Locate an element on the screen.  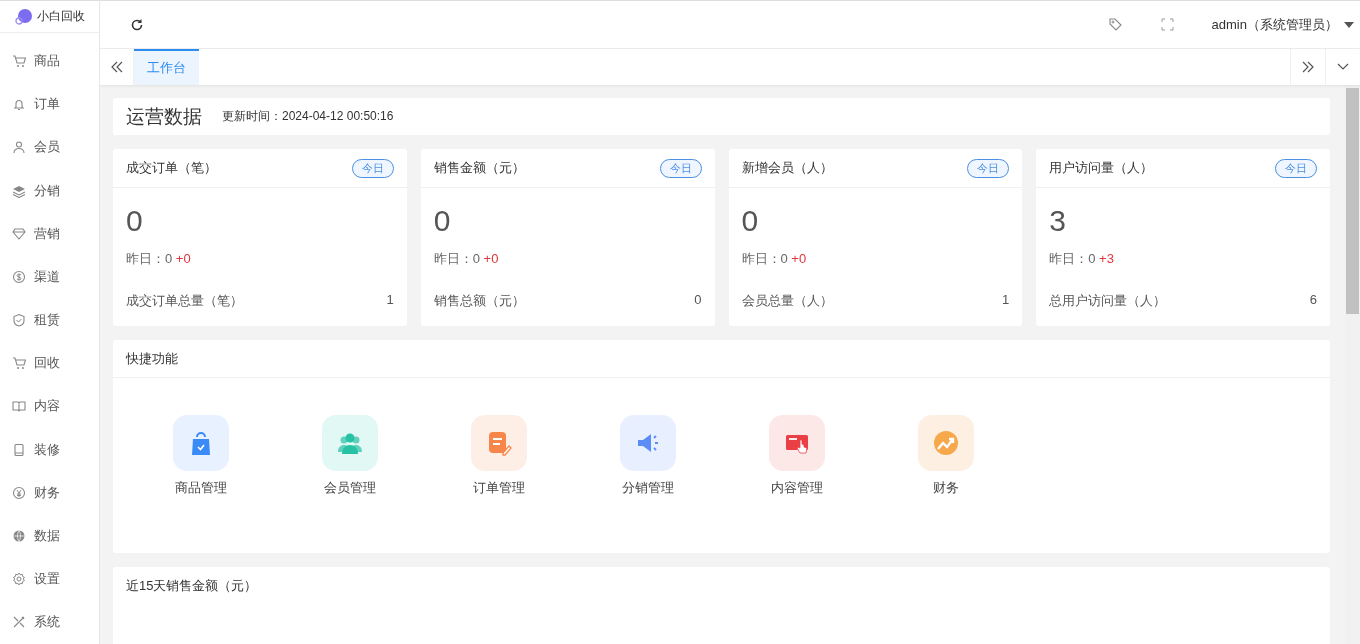
sidebar-item: 营销 is located at coordinates (49, 234).